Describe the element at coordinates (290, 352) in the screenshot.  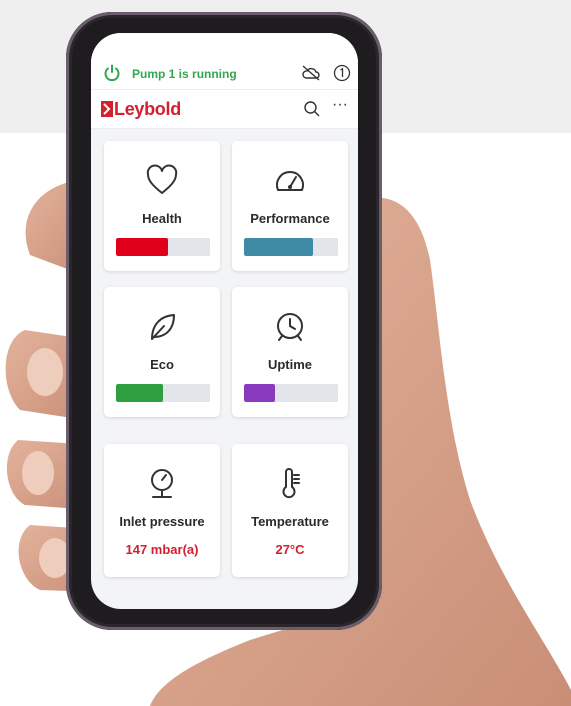
I see `tile-uptime: Uptime` at that location.